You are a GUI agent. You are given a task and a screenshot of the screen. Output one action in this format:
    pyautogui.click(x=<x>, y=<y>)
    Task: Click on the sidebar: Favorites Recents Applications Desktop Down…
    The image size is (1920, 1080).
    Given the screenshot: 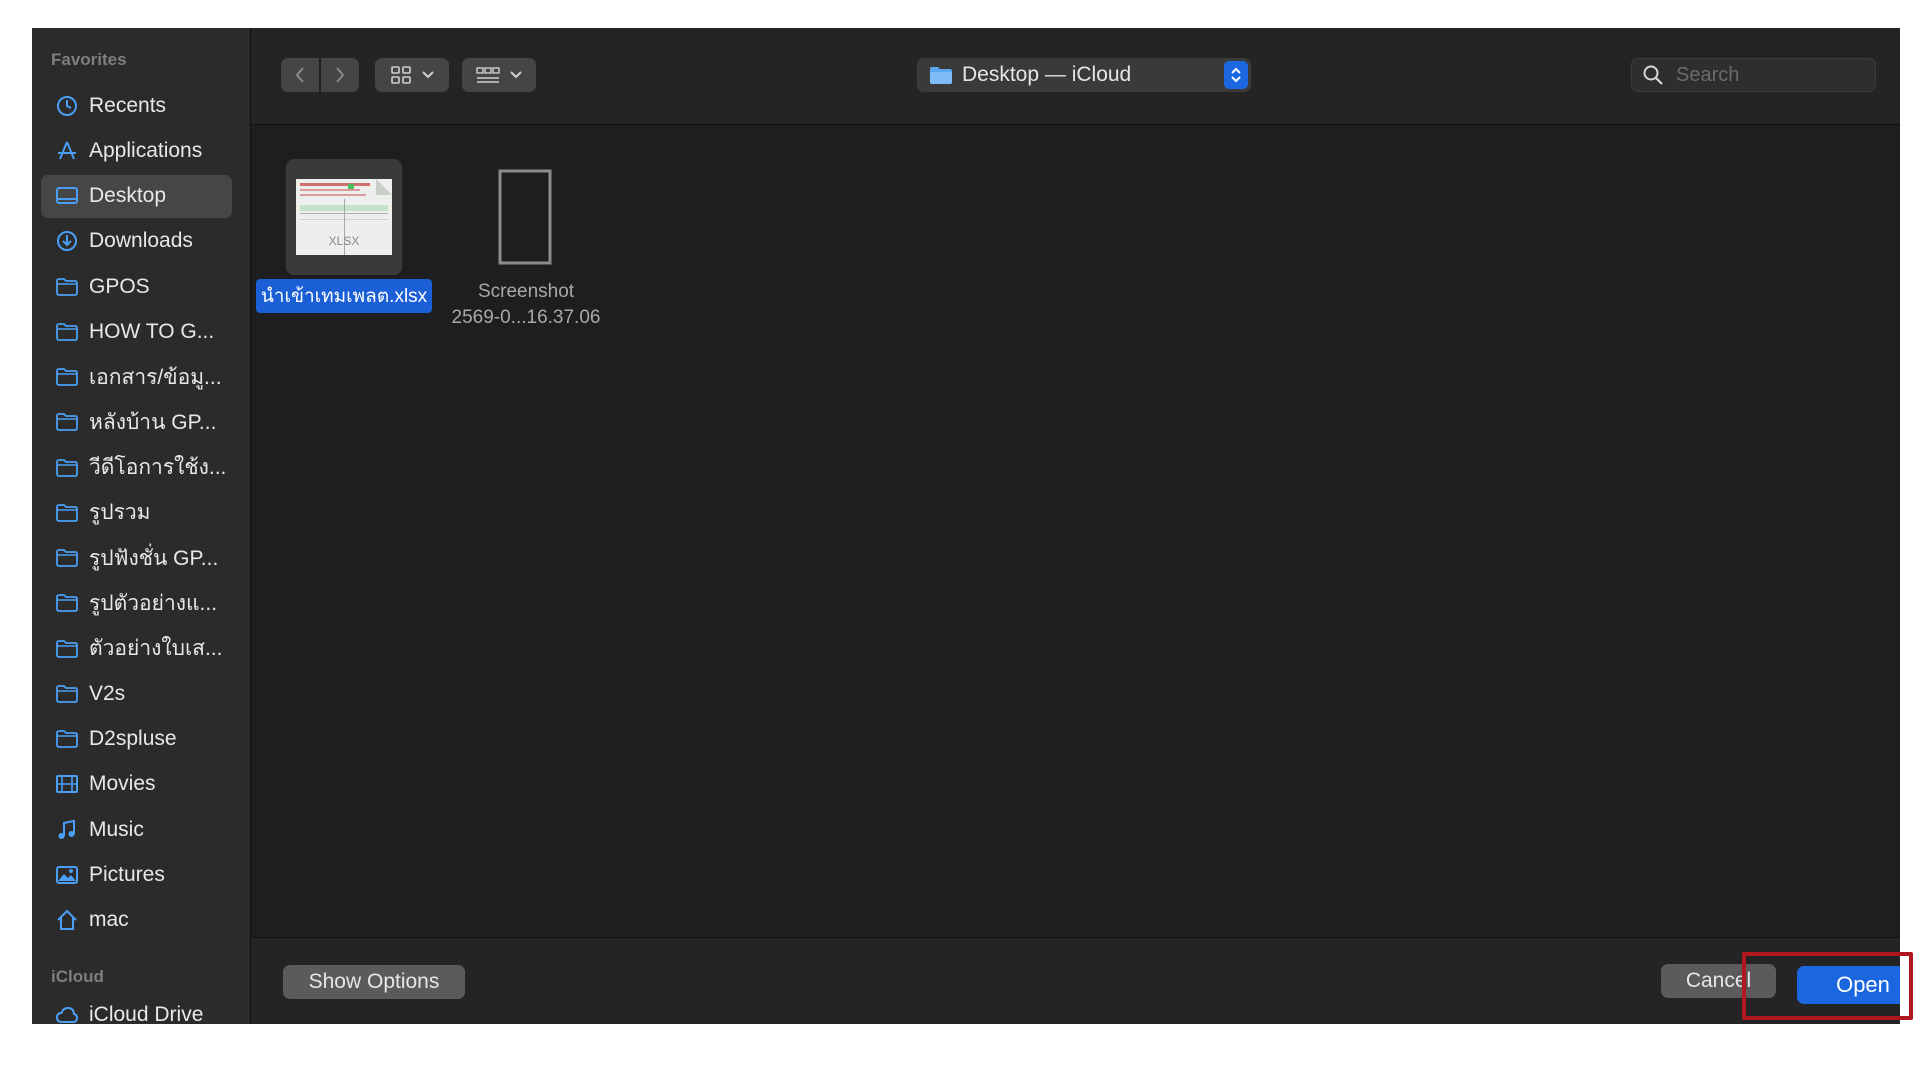 What is the action you would take?
    pyautogui.click(x=141, y=526)
    